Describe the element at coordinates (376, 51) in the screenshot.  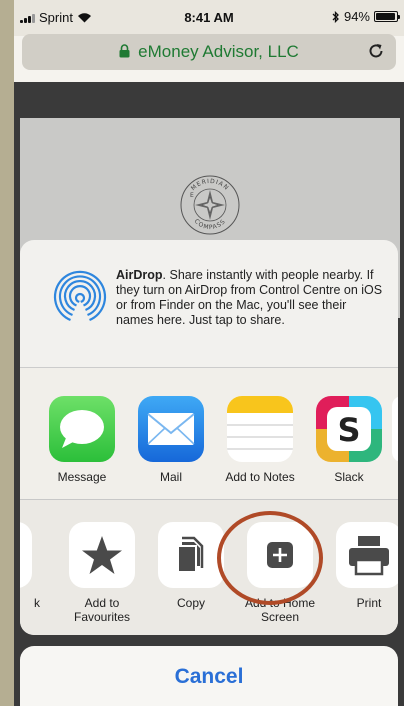
I see `reload-icon` at that location.